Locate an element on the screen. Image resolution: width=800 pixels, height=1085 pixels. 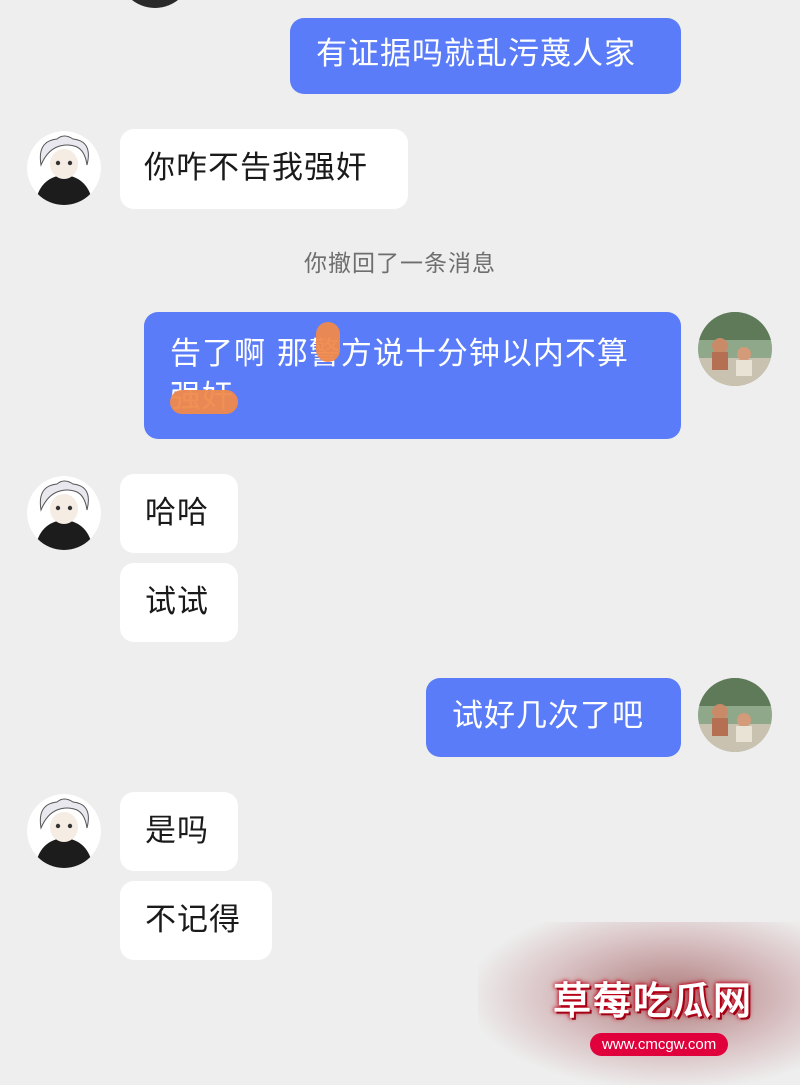
outgoing-message: 告了啊 那警方说十分钟以内不算强奸 is located at coordinates (412, 375).